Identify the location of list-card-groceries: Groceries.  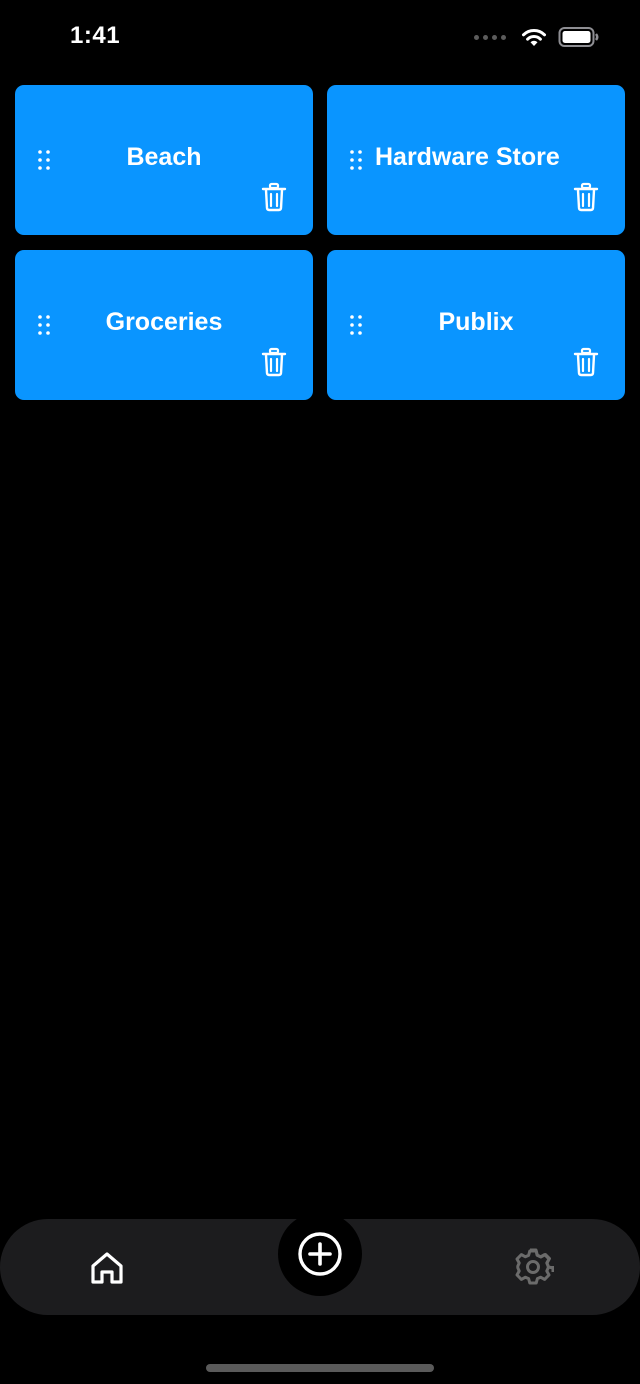
(164, 325).